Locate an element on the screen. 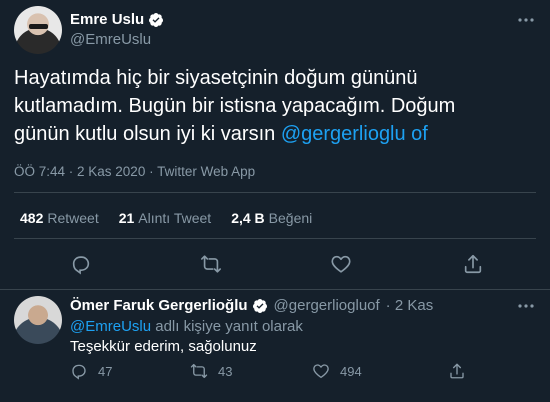 The width and height of the screenshot is (550, 402). avatar-glasses is located at coordinates (38, 26).